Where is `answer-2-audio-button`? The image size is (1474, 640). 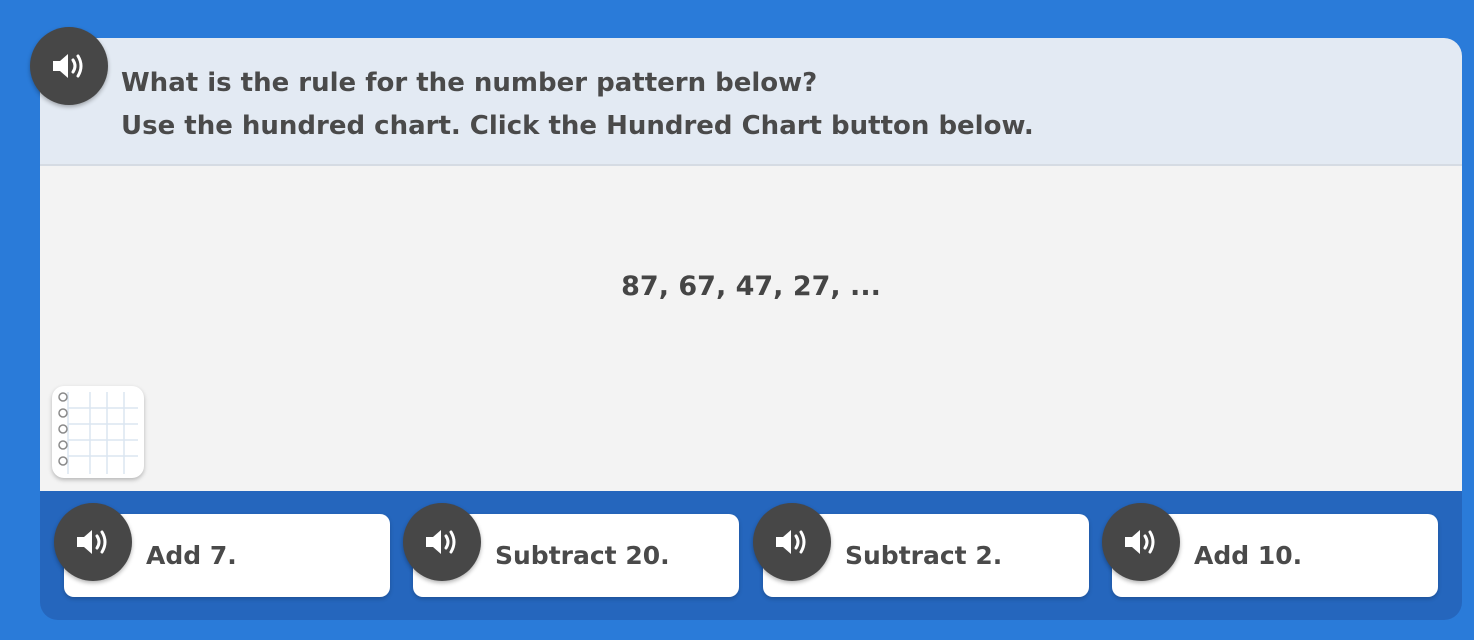 answer-2-audio-button is located at coordinates (442, 542).